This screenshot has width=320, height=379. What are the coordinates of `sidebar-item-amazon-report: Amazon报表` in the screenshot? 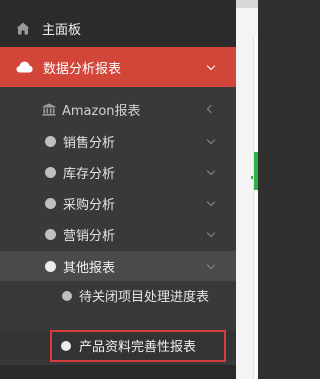 It's located at (118, 109).